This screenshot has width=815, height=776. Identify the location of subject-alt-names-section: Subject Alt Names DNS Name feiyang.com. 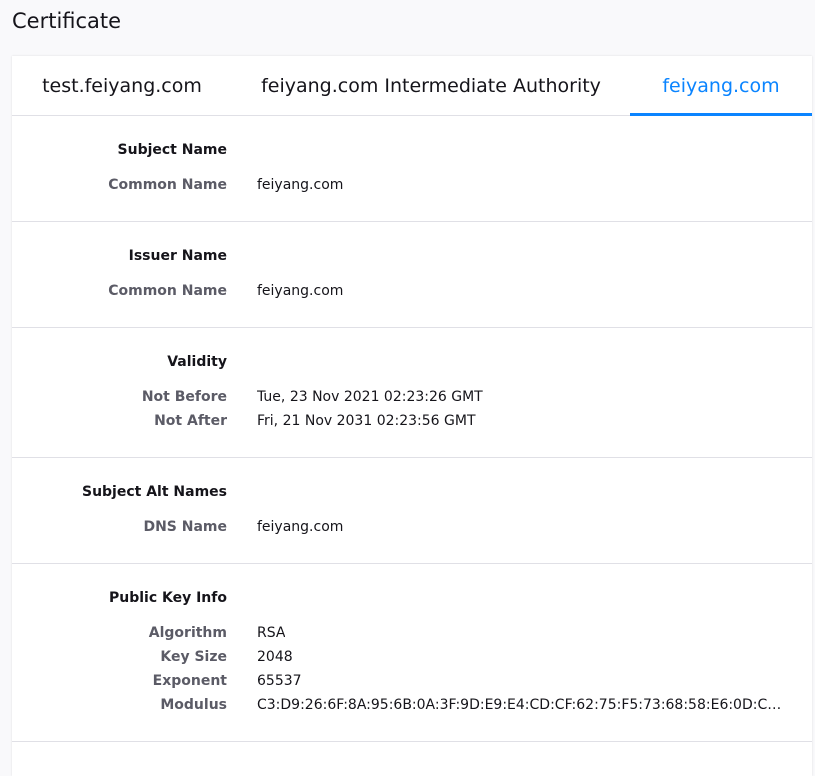
(412, 511).